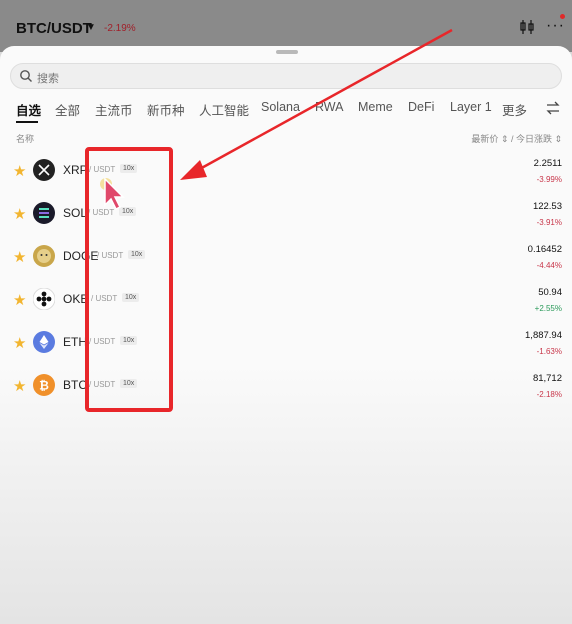 This screenshot has width=572, height=624. I want to click on row-change: -3.99%, so click(549, 179).